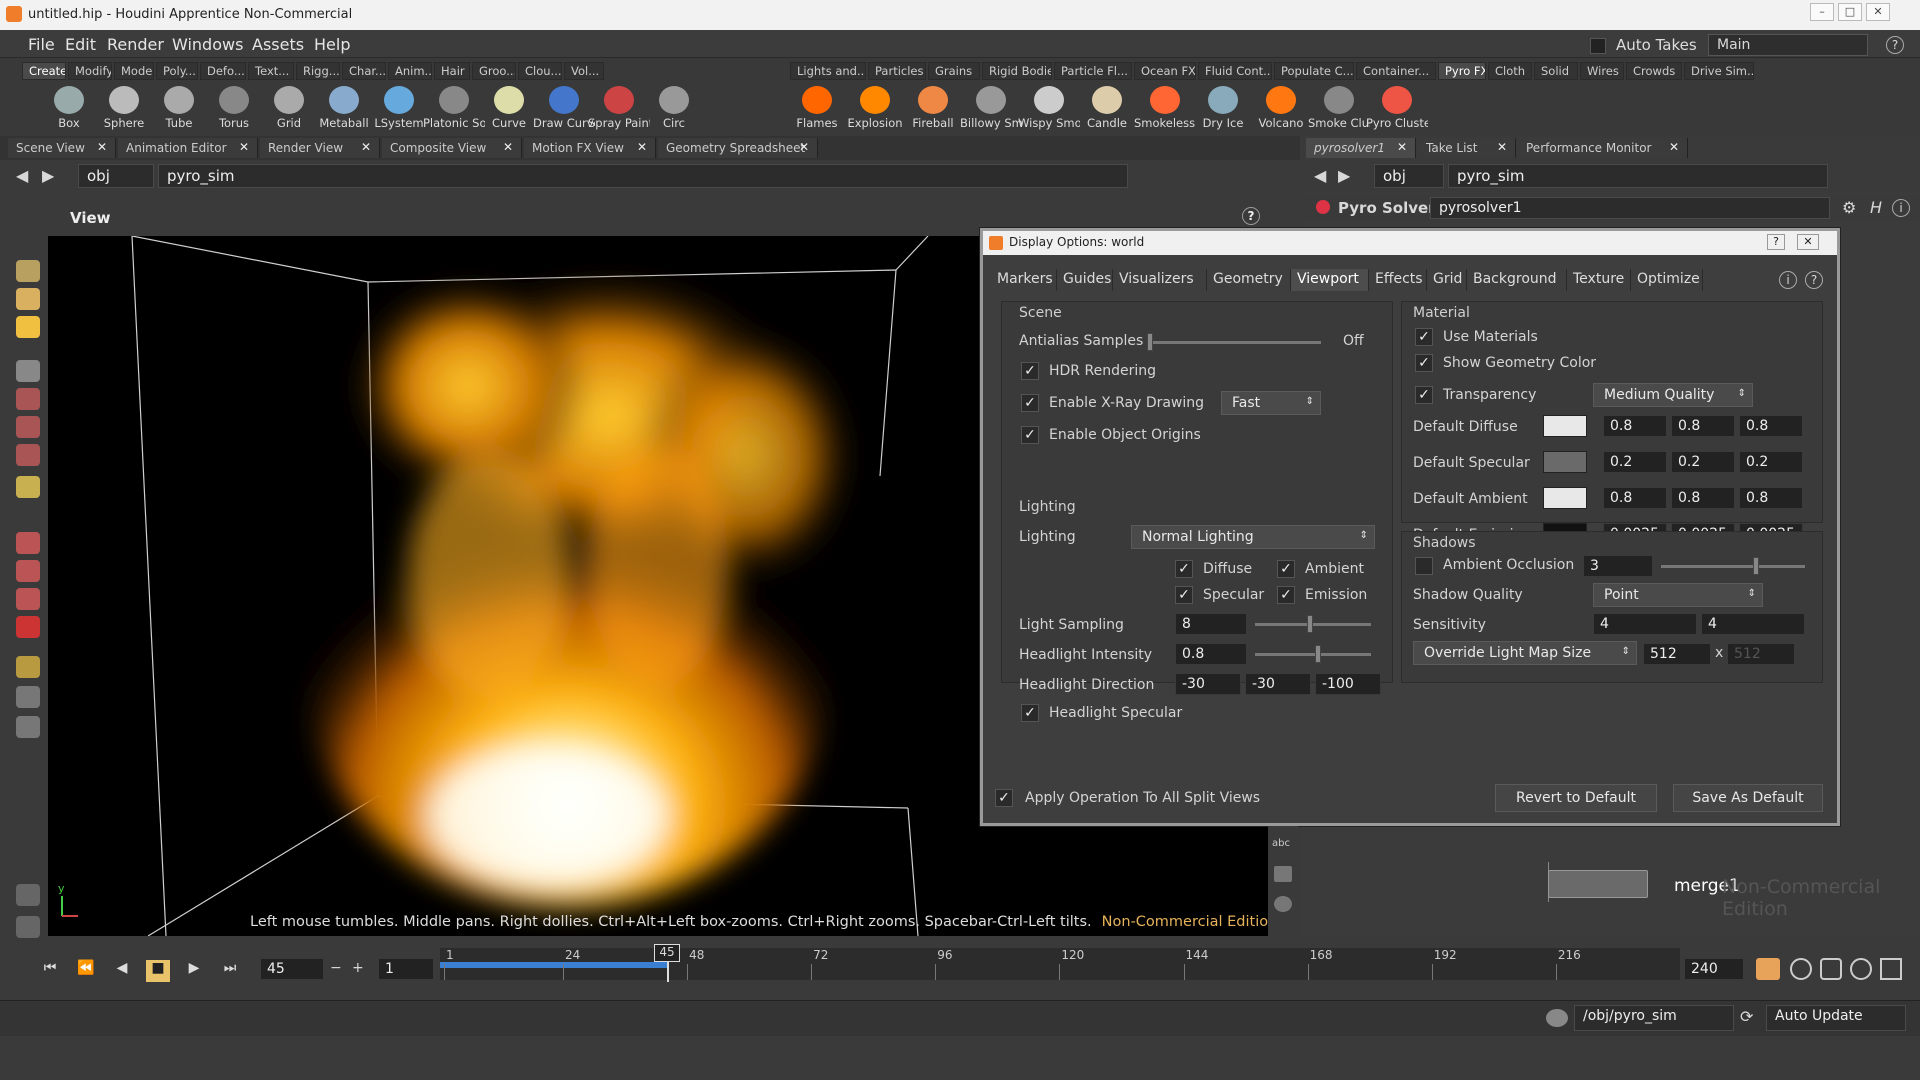 This screenshot has width=1920, height=1080. I want to click on shadow-quality-select: Point ⇕, so click(1678, 595).